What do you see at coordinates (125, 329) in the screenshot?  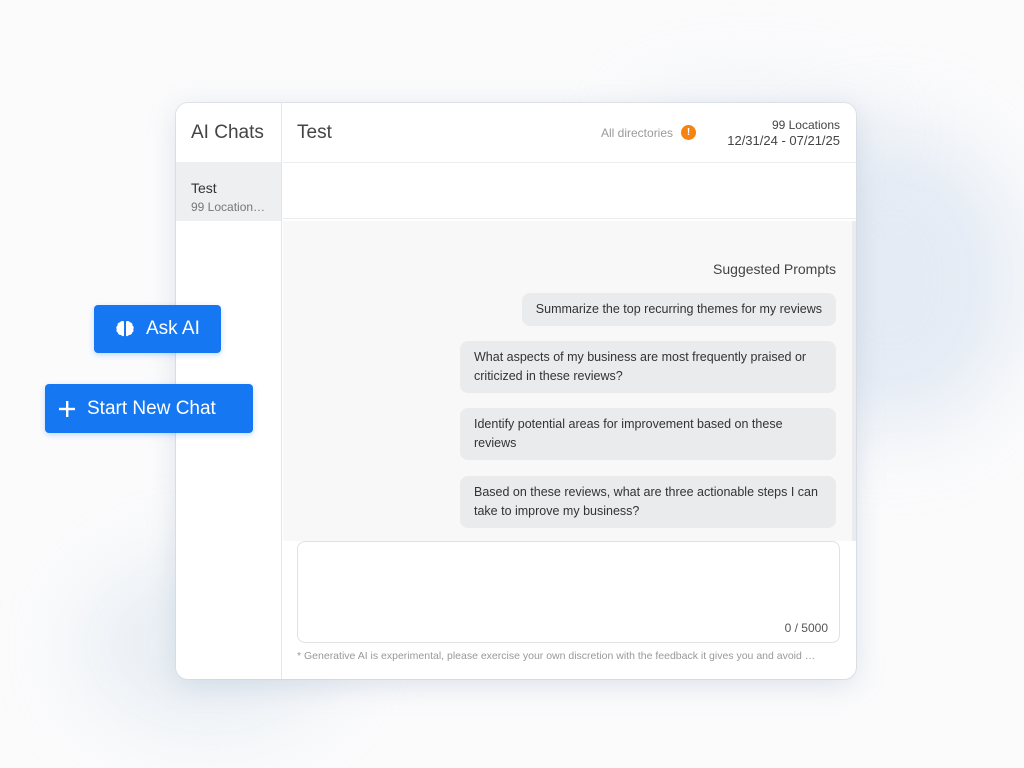 I see `brain-icon` at bounding box center [125, 329].